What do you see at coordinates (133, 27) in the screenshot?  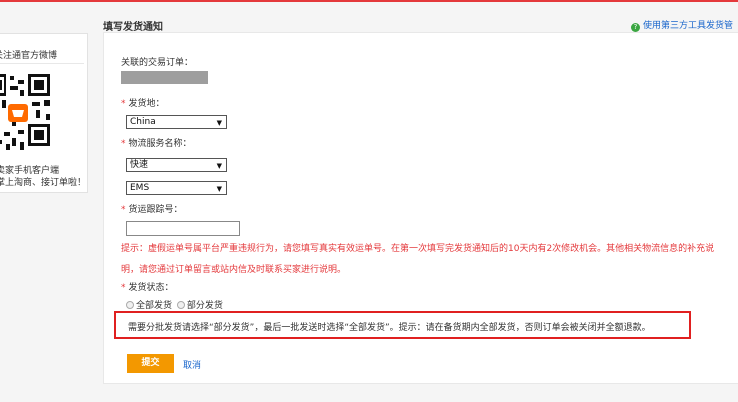 I see `page-title: 填写发货通知` at bounding box center [133, 27].